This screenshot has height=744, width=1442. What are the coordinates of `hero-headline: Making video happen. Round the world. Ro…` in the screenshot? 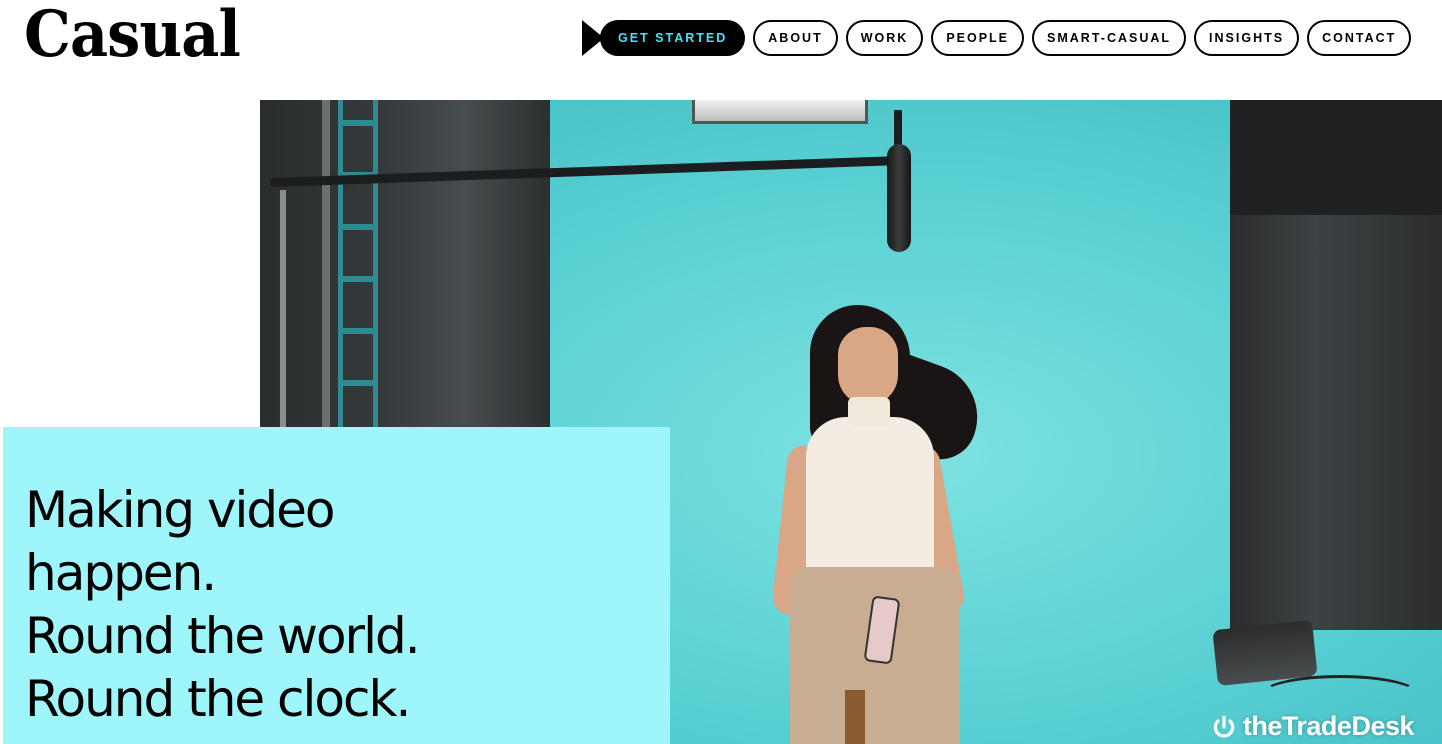 It's located at (340, 605).